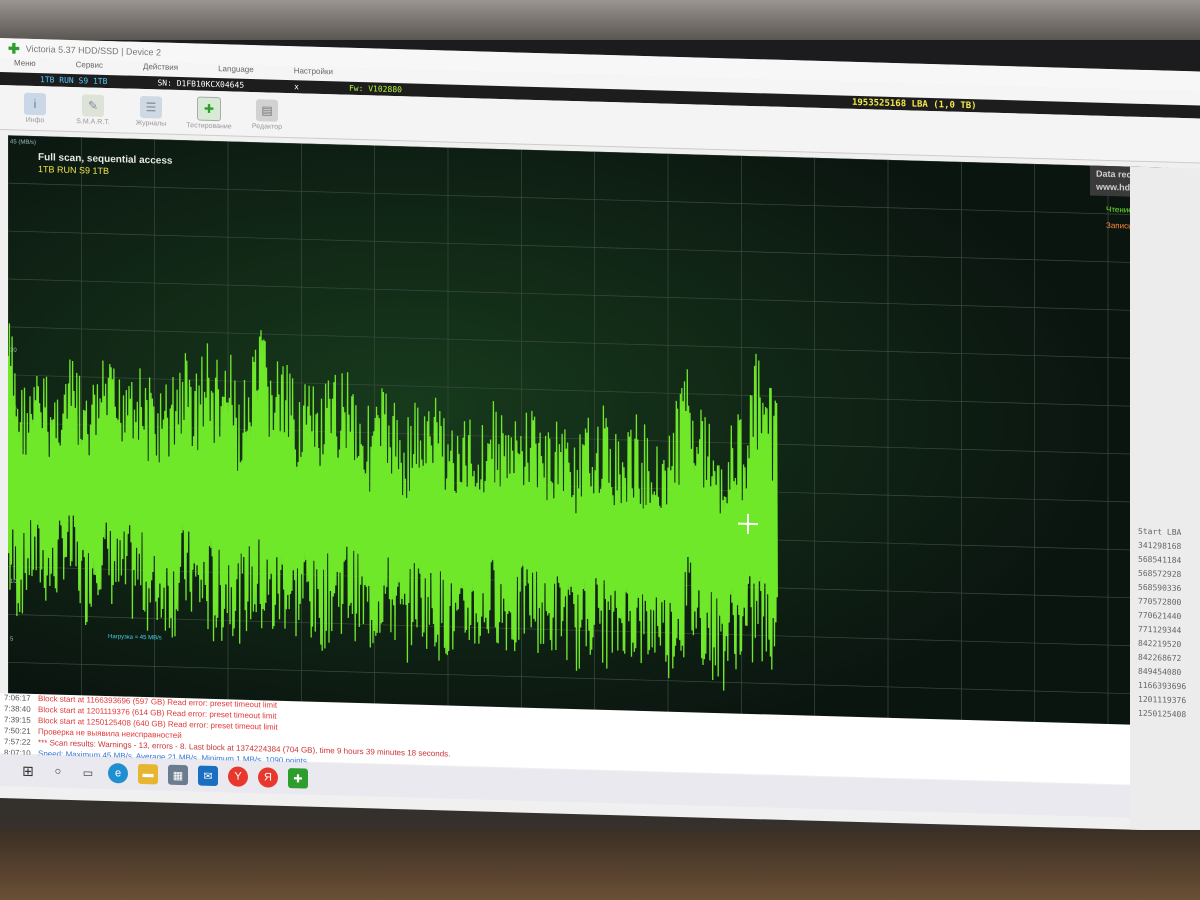 The height and width of the screenshot is (900, 1200). What do you see at coordinates (93, 50) in the screenshot?
I see `window-title: Victoria 5.37 HDD/SSD | Device 2` at bounding box center [93, 50].